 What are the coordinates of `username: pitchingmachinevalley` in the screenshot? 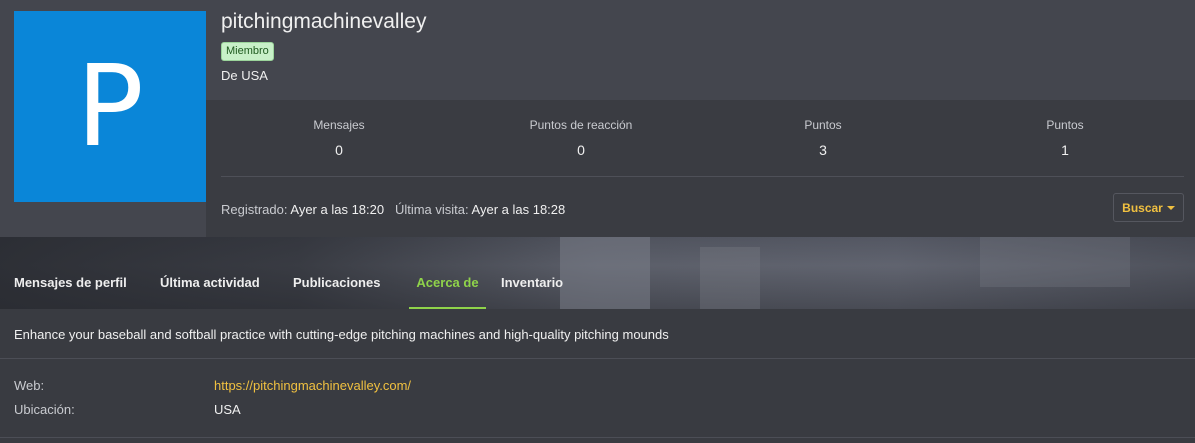 It's located at (323, 22).